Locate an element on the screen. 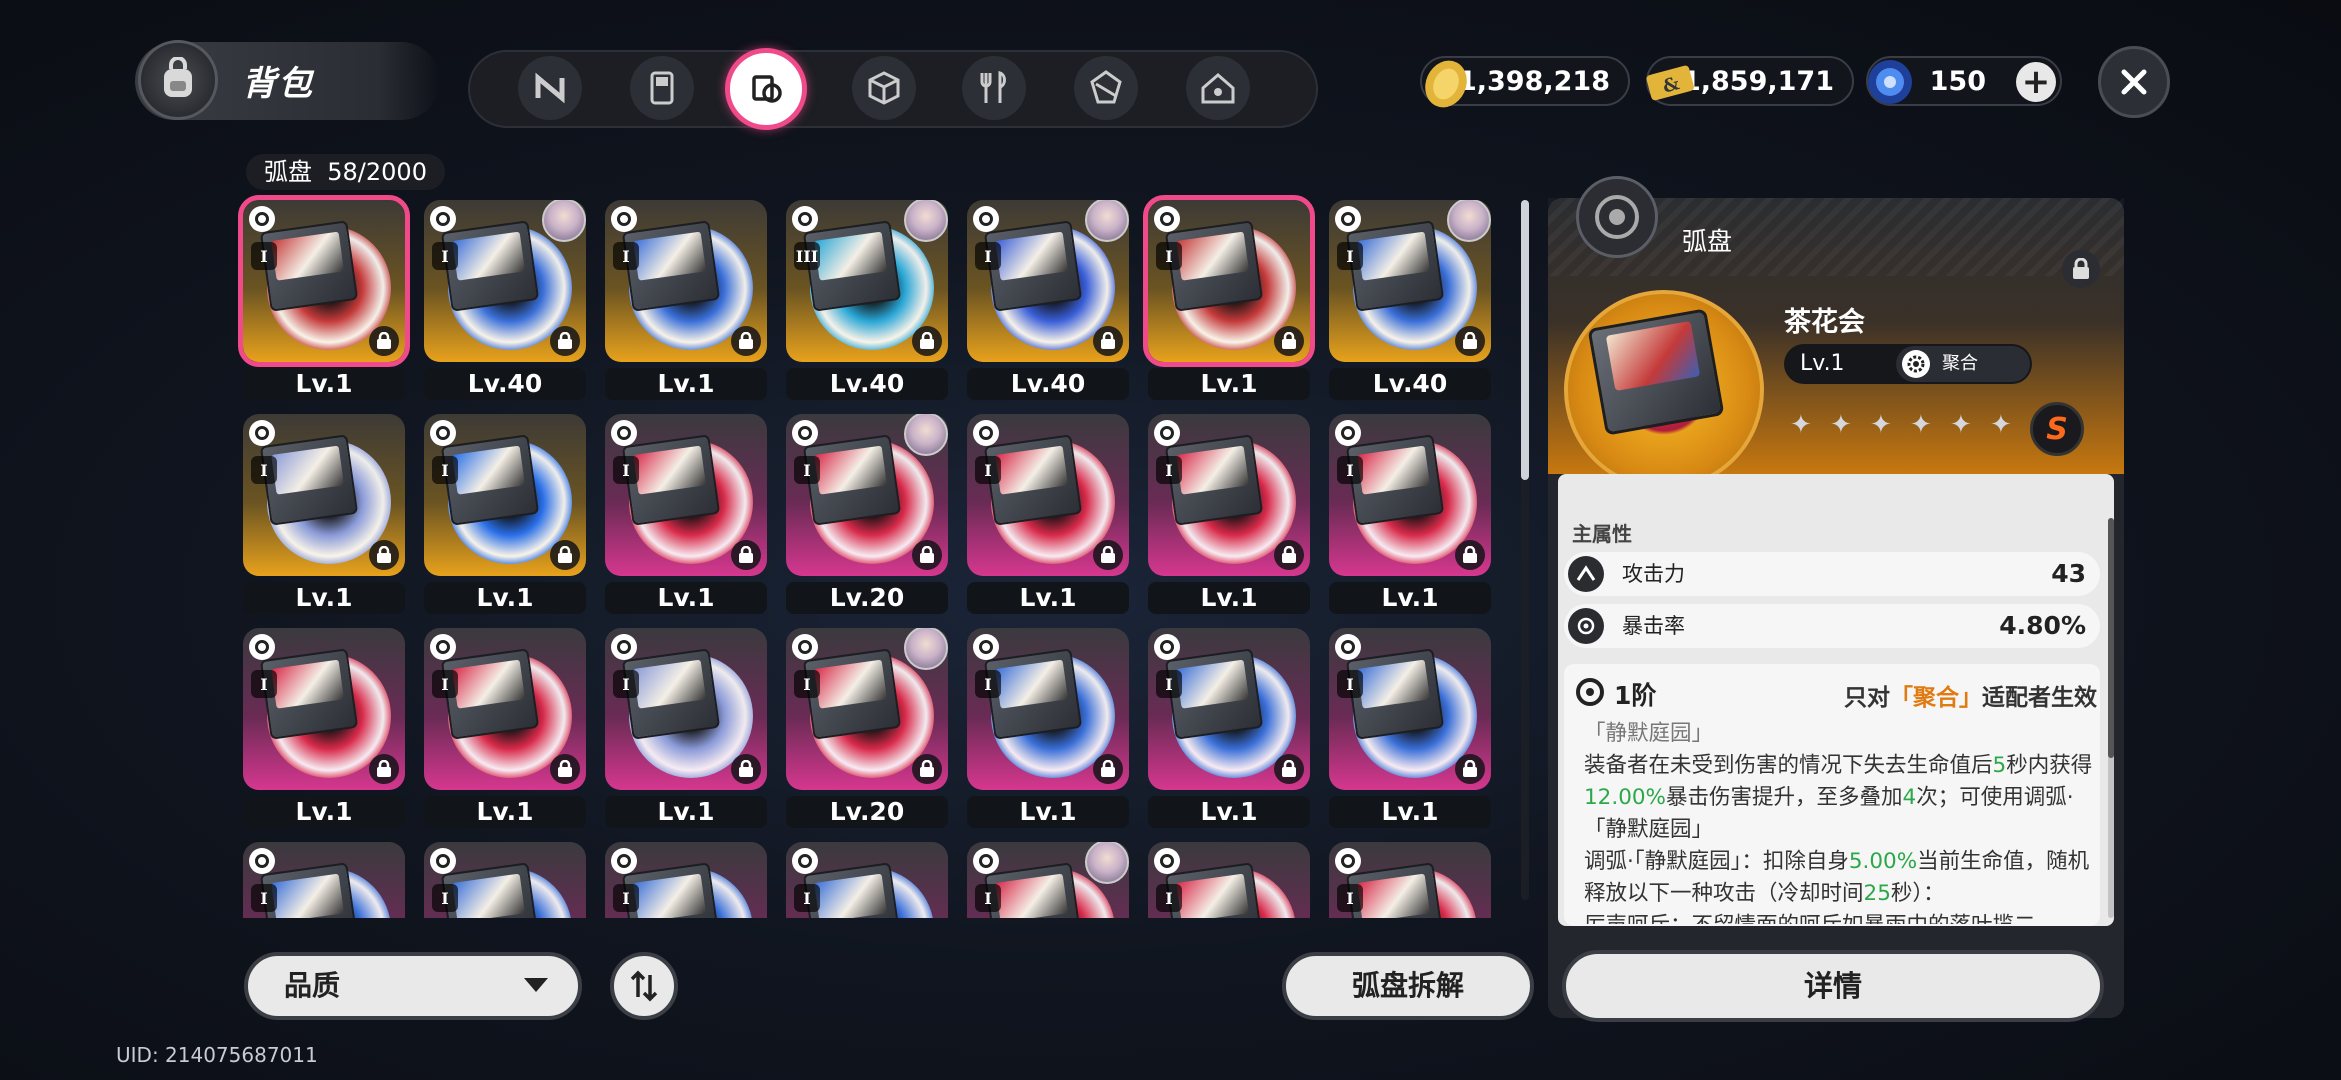  main-attribute-heading: 主属性 is located at coordinates (1602, 534).